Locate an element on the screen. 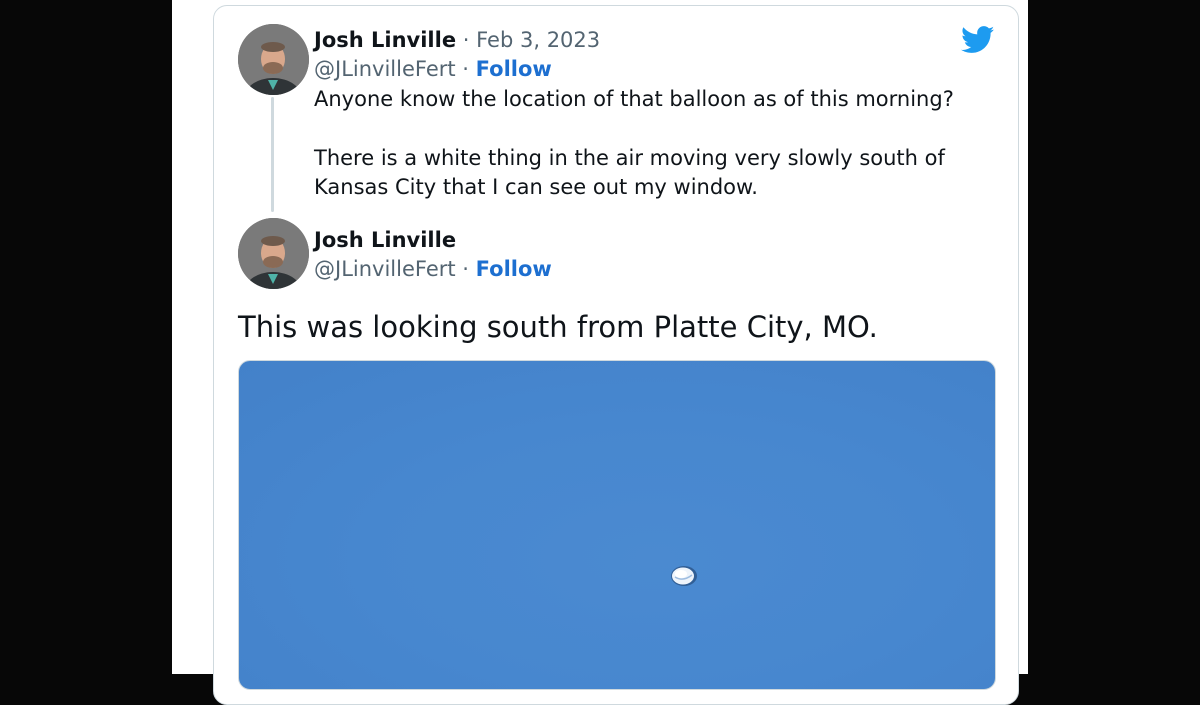 The height and width of the screenshot is (705, 1200). tweet2-handle-row: @JLinvilleFert · Follow is located at coordinates (433, 269).